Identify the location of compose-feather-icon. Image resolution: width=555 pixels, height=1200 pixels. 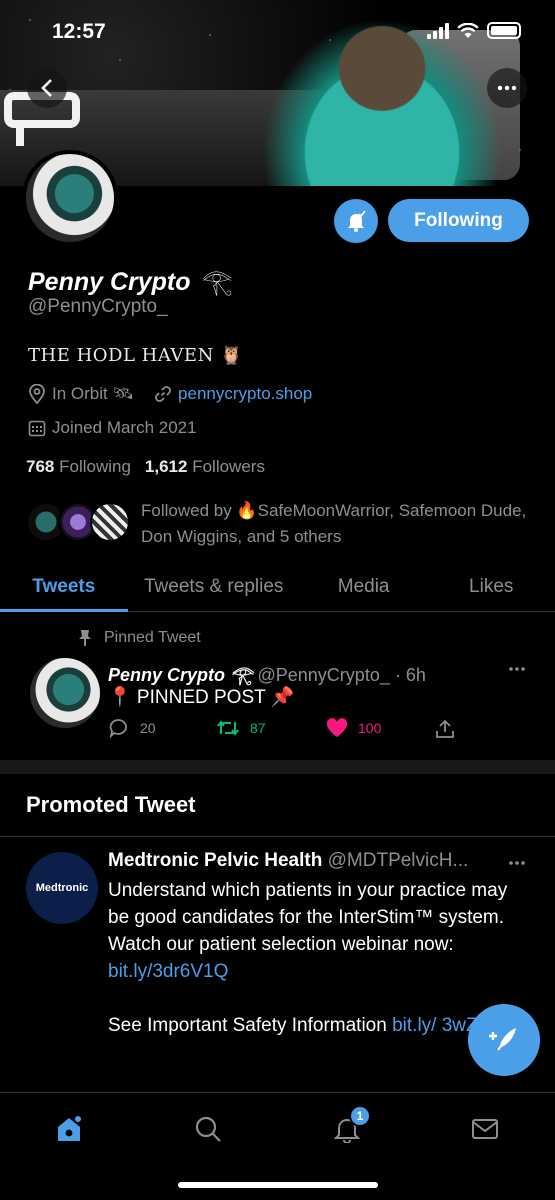
(502, 1039).